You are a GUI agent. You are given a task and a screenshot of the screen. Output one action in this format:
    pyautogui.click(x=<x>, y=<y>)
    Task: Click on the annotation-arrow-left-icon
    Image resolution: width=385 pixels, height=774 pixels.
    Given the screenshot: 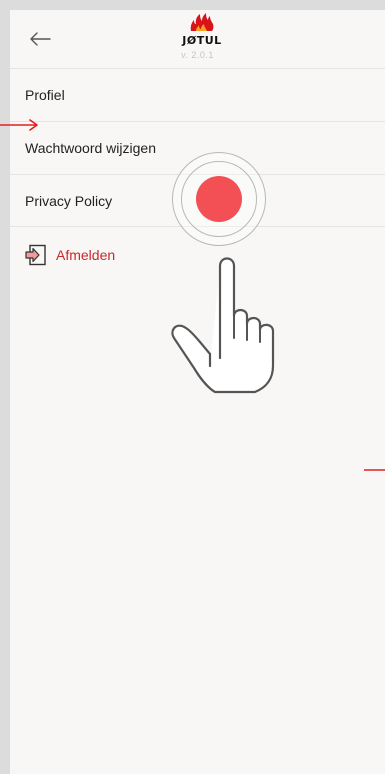 What is the action you would take?
    pyautogui.click(x=19, y=125)
    